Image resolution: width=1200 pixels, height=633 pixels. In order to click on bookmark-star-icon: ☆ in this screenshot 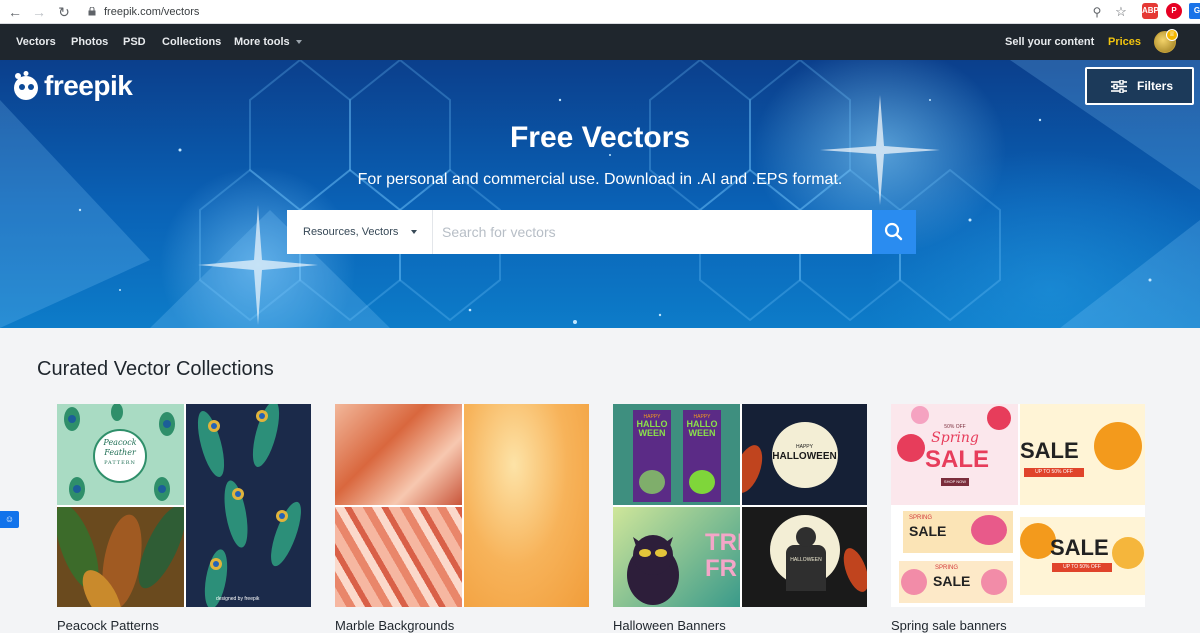, I will do `click(1121, 12)`.